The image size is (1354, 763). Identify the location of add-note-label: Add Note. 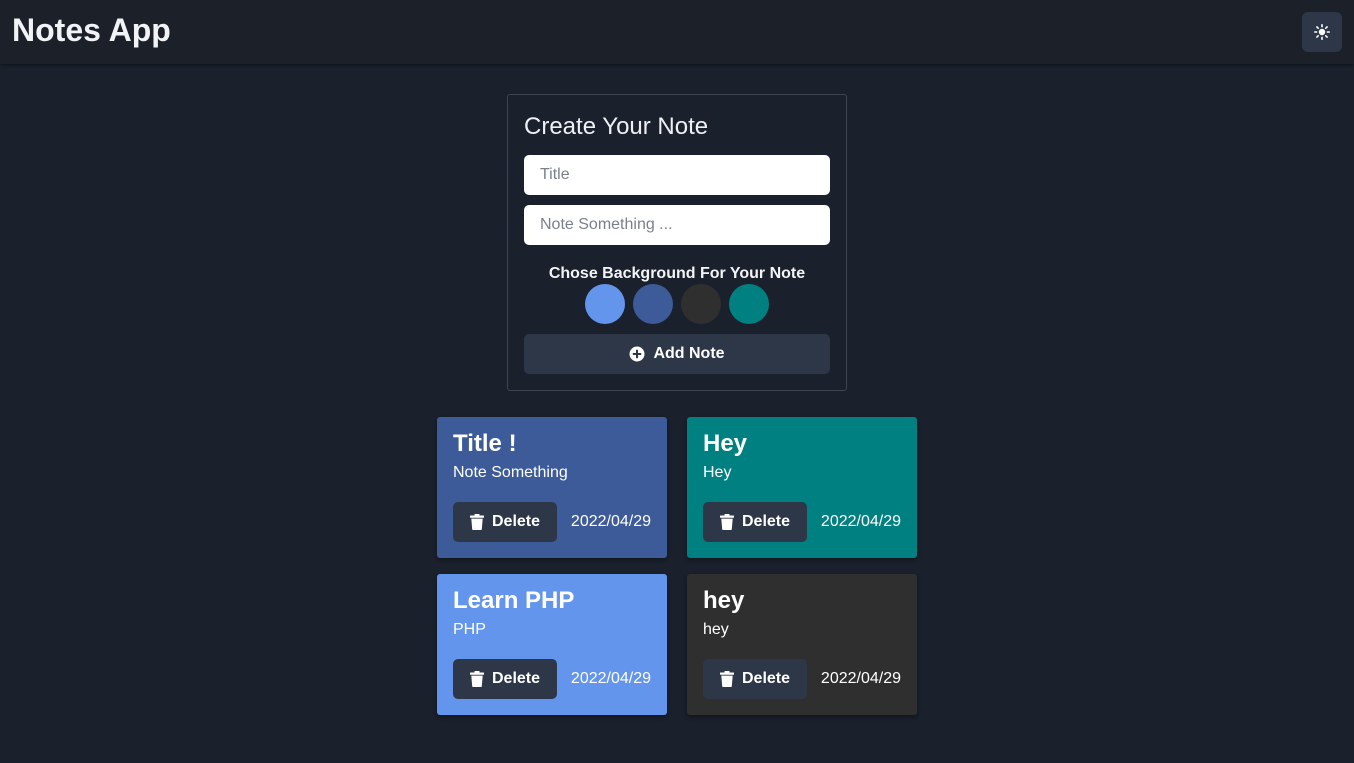
(689, 353).